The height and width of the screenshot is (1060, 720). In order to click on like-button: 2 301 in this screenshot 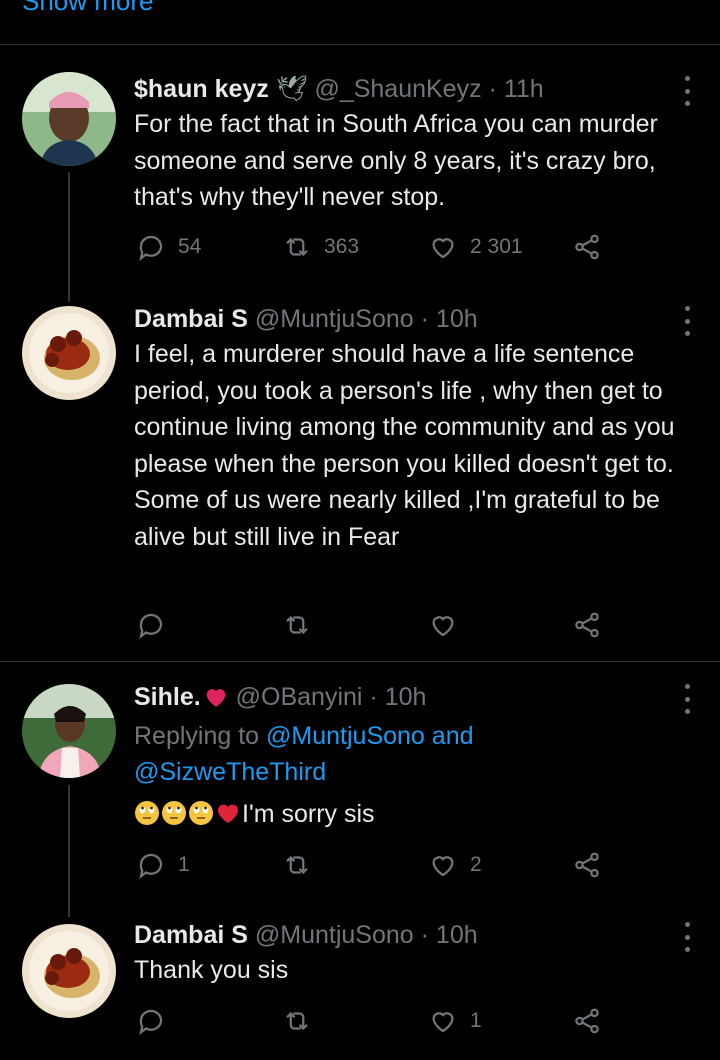, I will do `click(475, 247)`.